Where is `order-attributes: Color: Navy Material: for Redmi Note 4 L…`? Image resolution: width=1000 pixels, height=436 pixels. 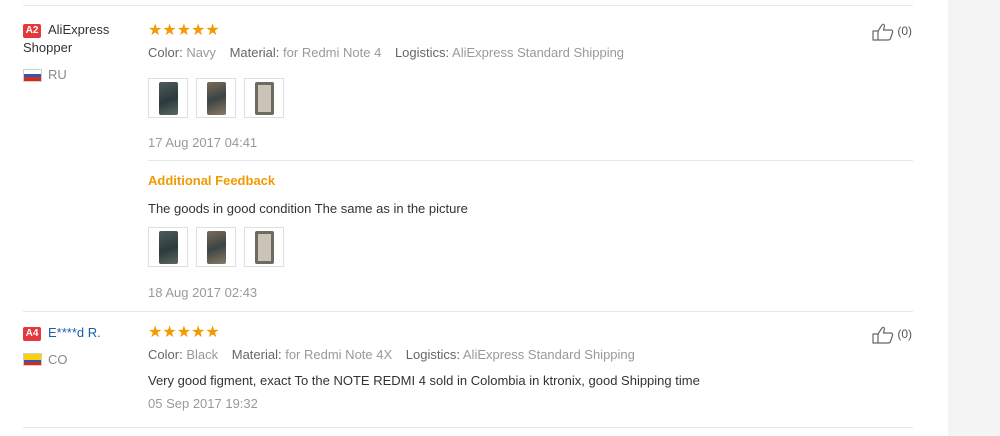
order-attributes: Color: Navy Material: for Redmi Note 4 L… is located at coordinates (386, 52).